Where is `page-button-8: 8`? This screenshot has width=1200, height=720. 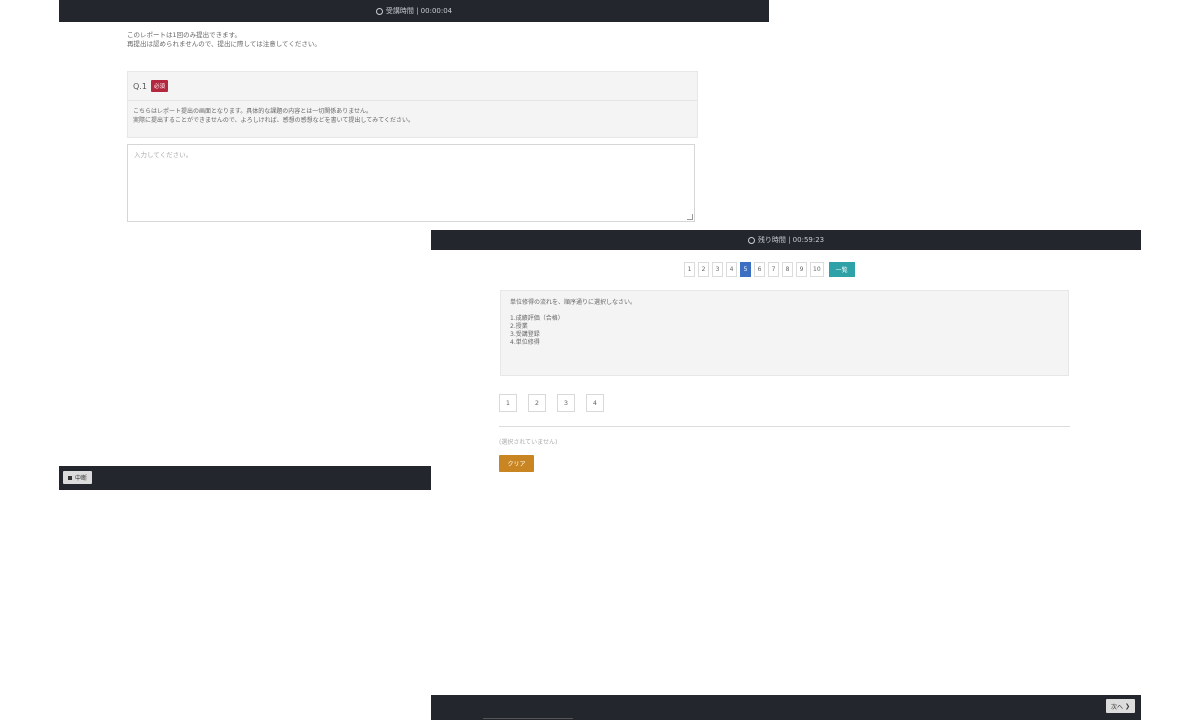 page-button-8: 8 is located at coordinates (787, 269).